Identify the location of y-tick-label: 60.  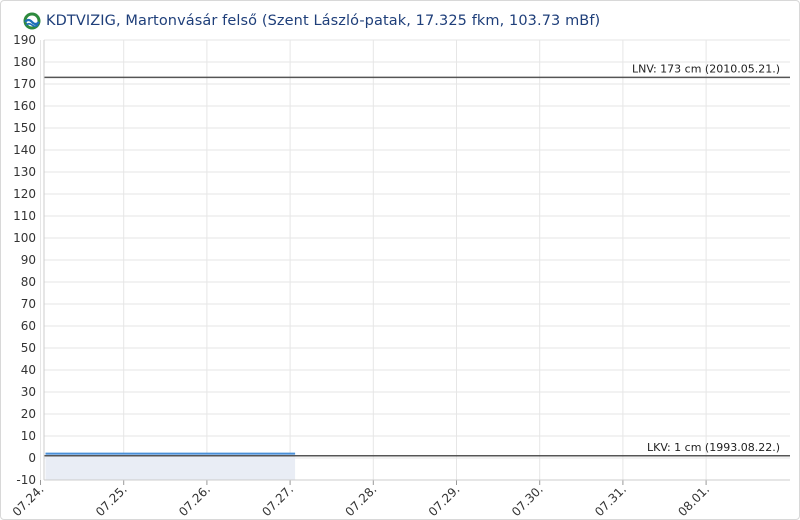
(28, 326).